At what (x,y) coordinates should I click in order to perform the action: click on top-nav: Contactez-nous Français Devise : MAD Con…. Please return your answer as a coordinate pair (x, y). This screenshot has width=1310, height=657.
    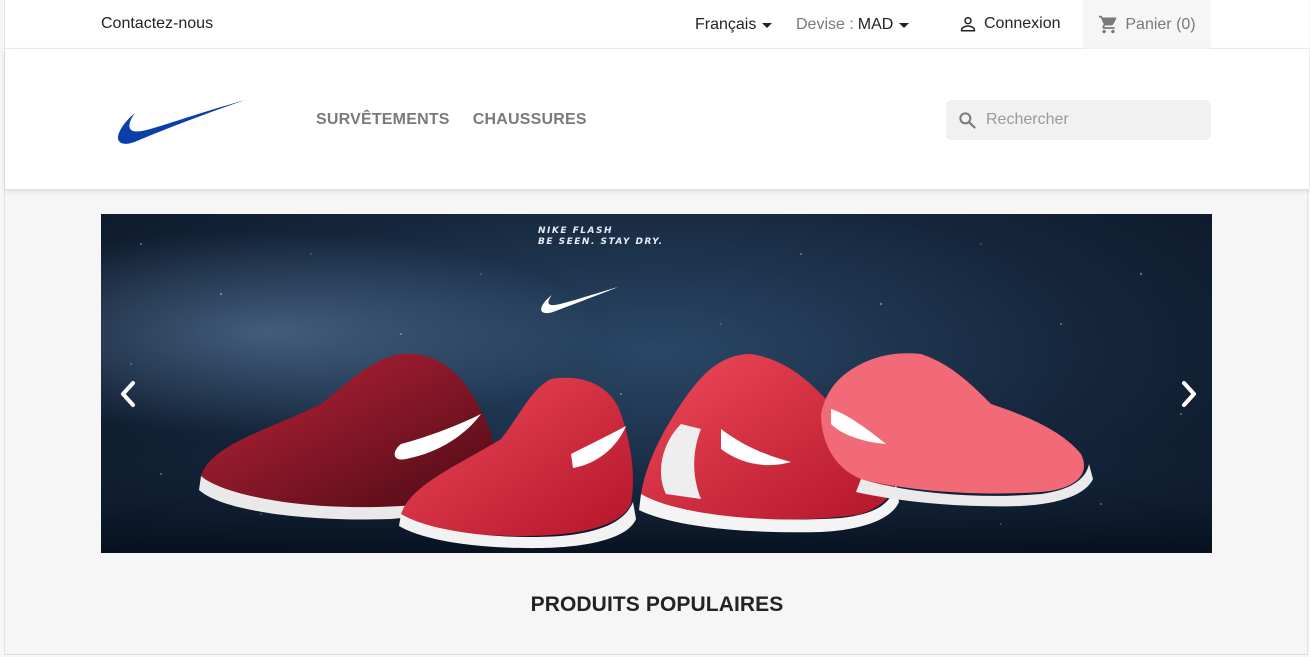
    Looking at the image, I should click on (657, 24).